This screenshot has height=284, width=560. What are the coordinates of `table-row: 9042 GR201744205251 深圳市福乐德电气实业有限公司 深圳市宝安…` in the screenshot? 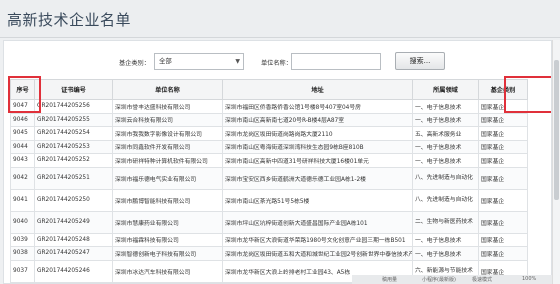 It's located at (269, 178).